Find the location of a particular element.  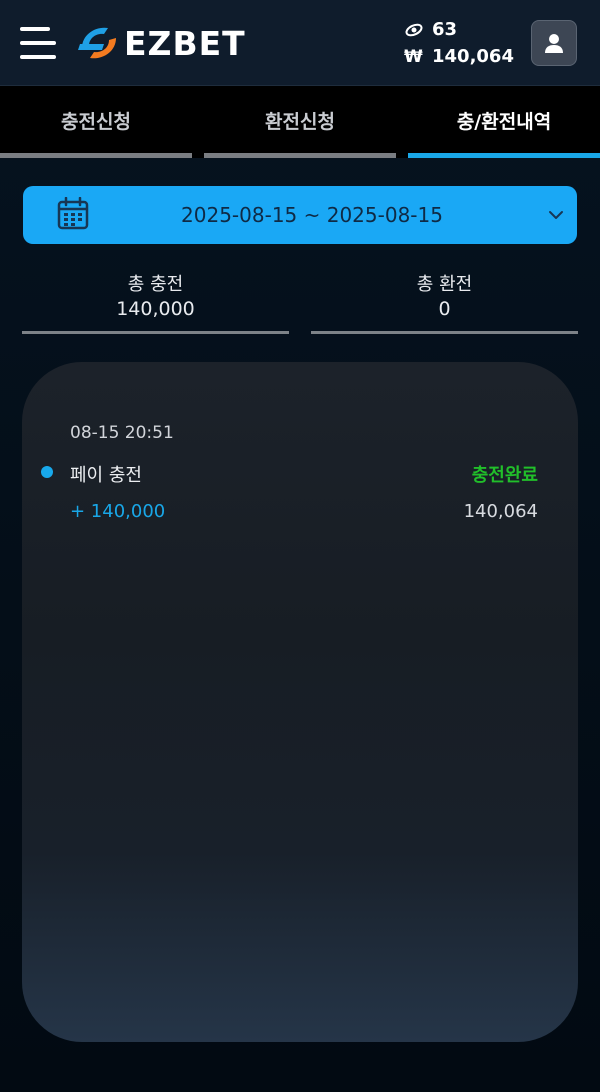

tab-label: 환전신청 is located at coordinates (300, 122).